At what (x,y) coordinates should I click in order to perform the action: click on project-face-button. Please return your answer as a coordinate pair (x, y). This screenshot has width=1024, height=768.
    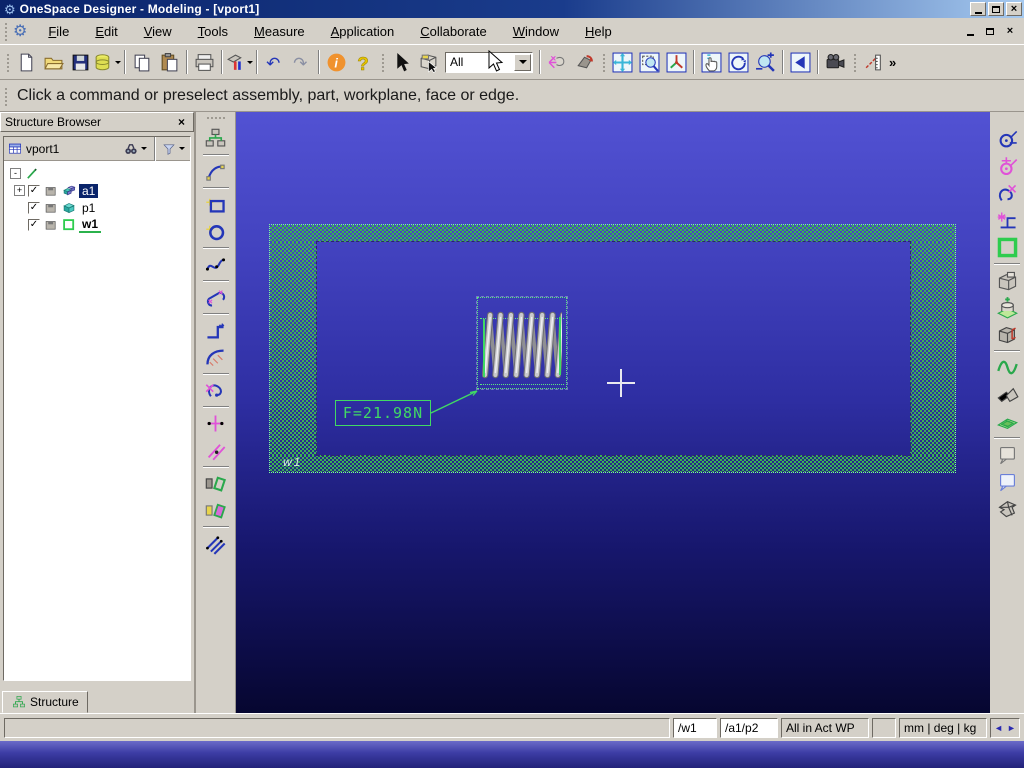
    Looking at the image, I should click on (216, 483).